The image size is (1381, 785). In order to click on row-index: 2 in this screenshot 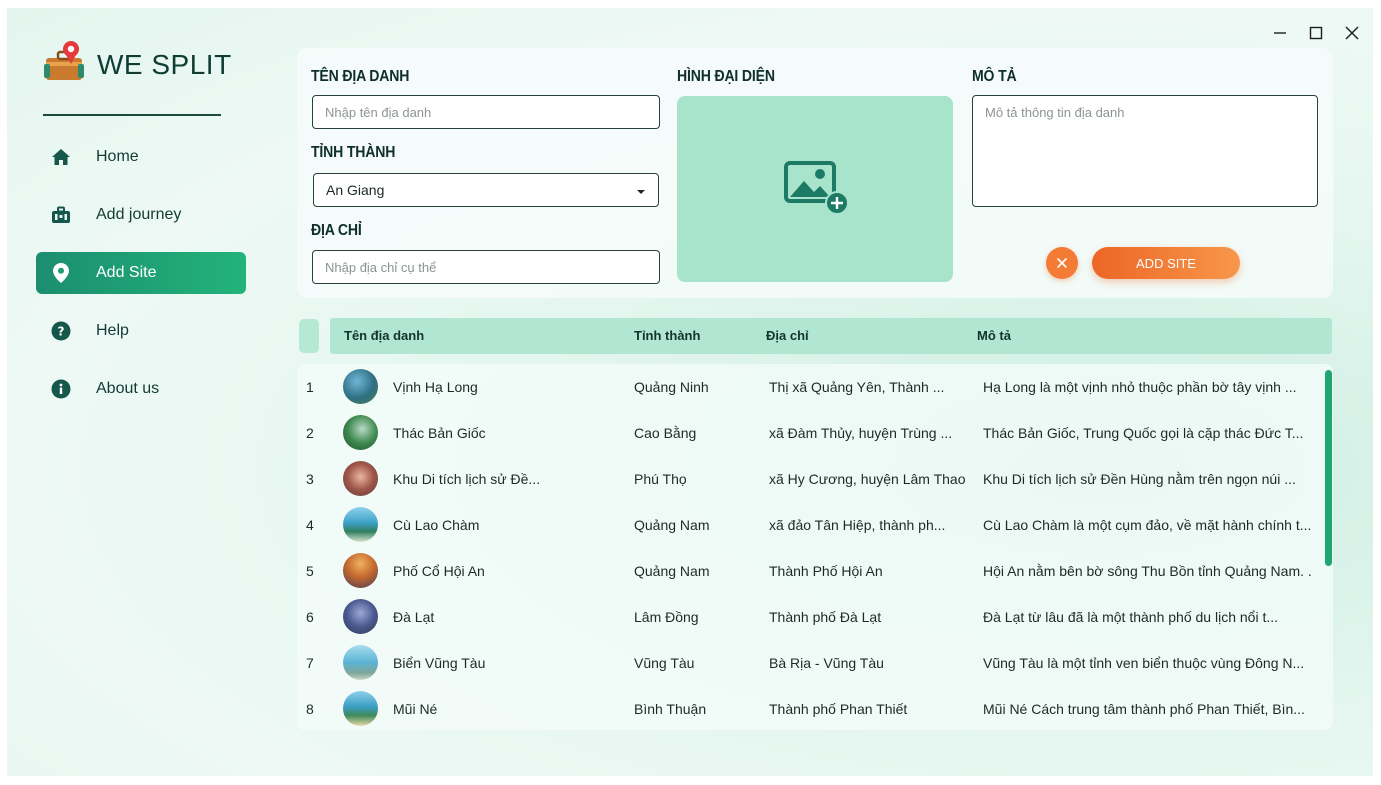, I will do `click(310, 433)`.